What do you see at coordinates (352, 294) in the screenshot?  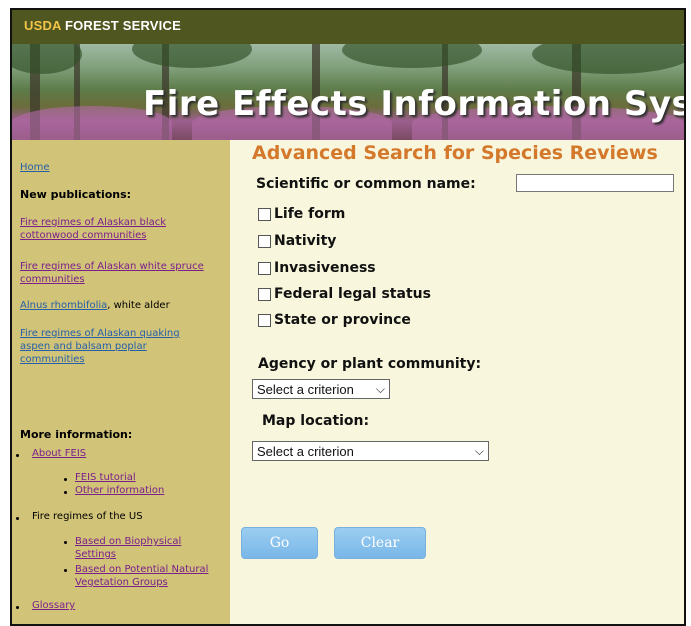 I see `federal-legal-status-label: Federal legal status` at bounding box center [352, 294].